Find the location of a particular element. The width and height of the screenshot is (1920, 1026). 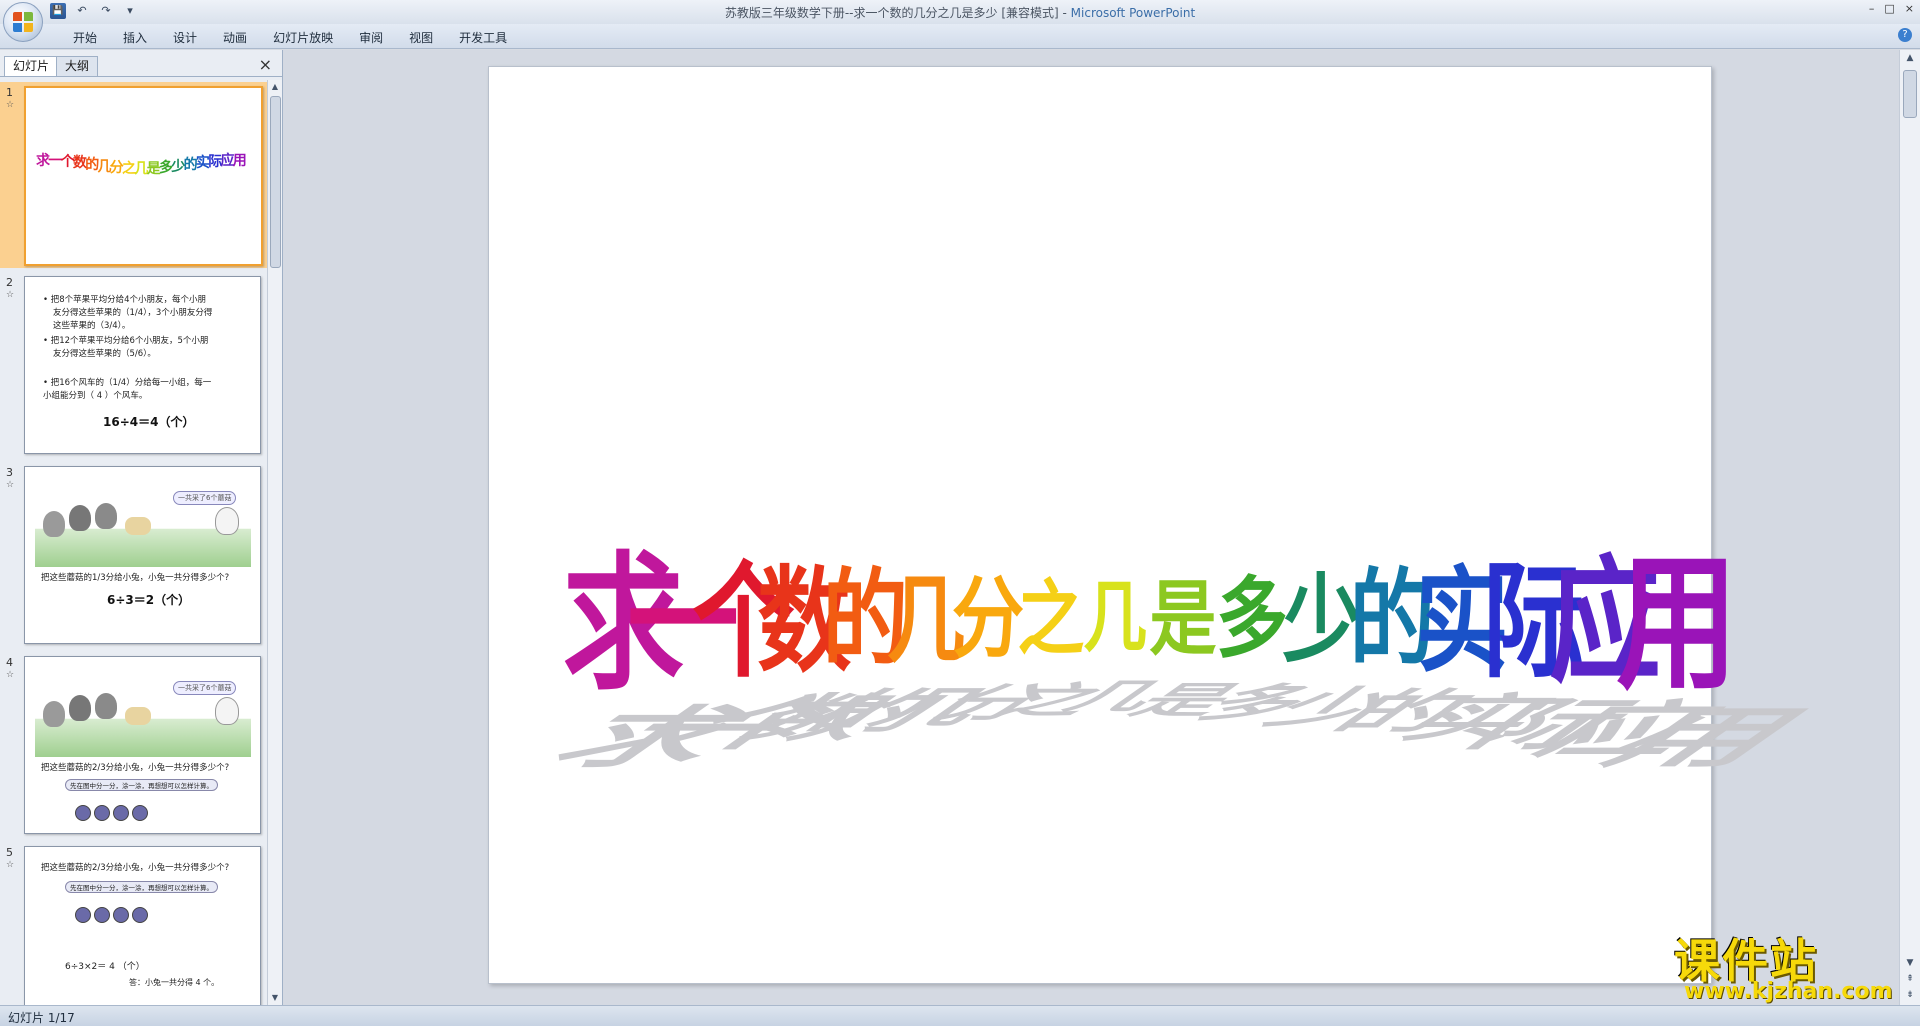

office-logo-icon is located at coordinates (23, 22).